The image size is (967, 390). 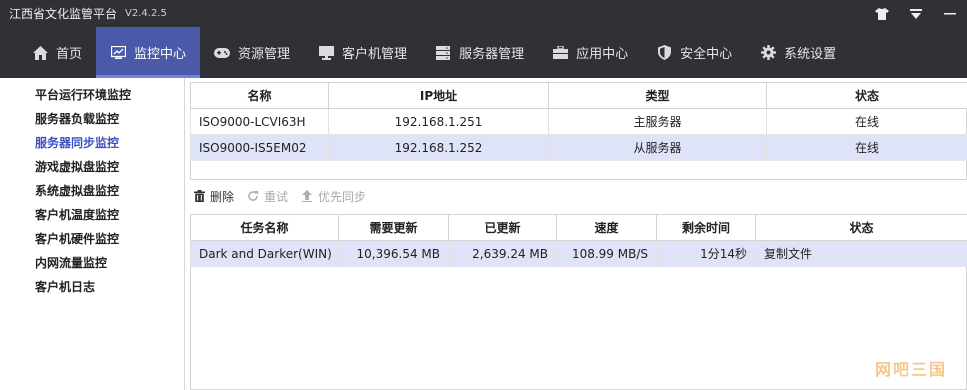 What do you see at coordinates (502, 227) in the screenshot?
I see `column-header-updated: 已更新` at bounding box center [502, 227].